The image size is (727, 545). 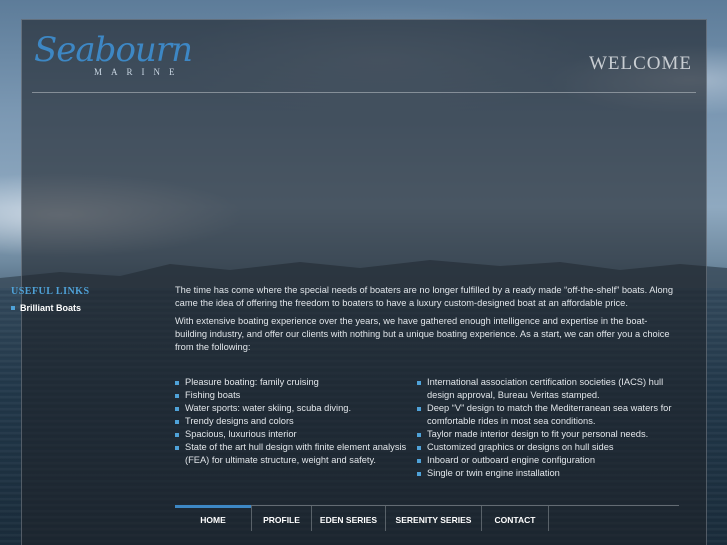 I want to click on link-label: Brilliant Boats, so click(x=51, y=308).